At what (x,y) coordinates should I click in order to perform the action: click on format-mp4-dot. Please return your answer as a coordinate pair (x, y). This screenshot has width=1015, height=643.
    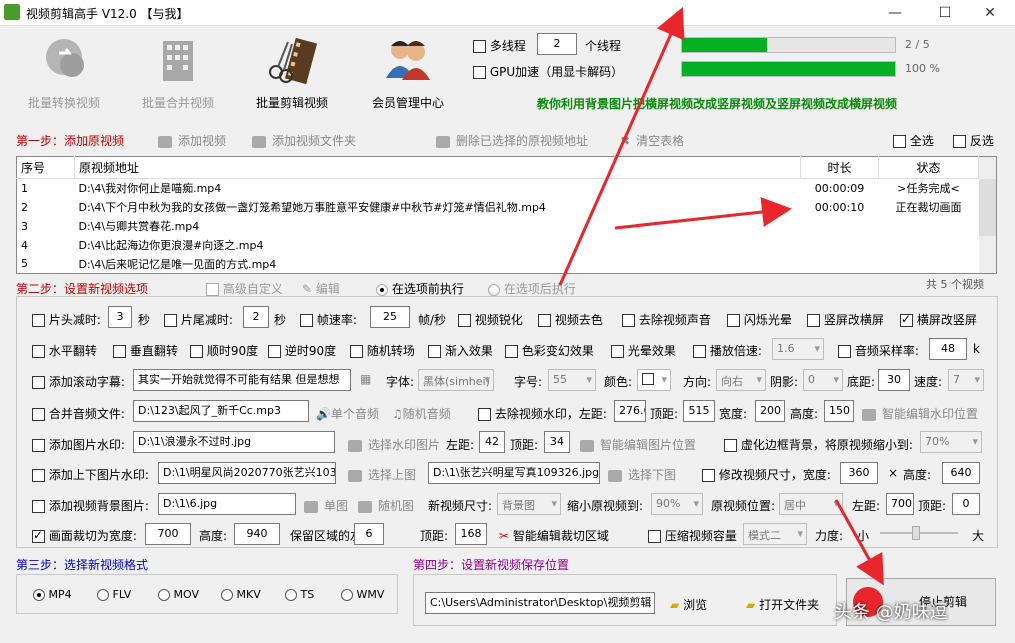
    Looking at the image, I should click on (39, 595).